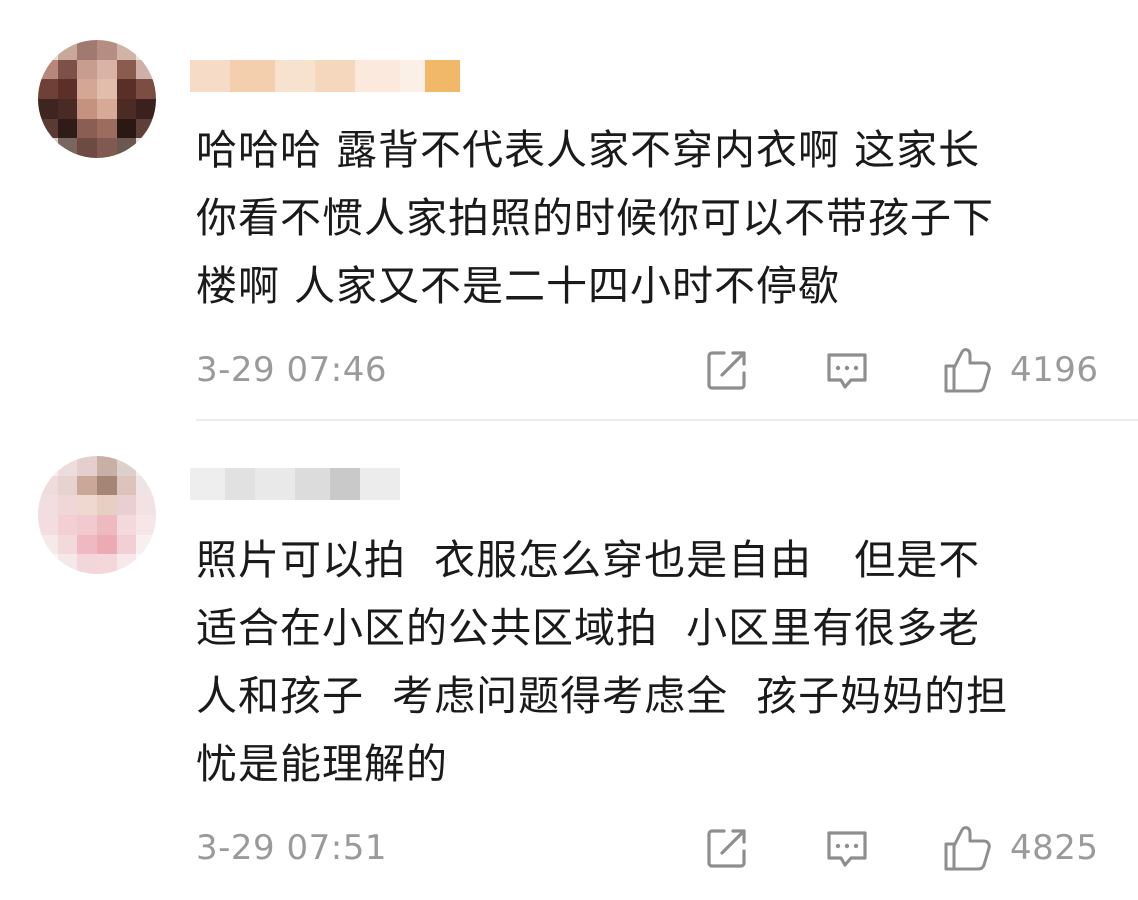 The height and width of the screenshot is (900, 1138). I want to click on like-button: 4825, so click(1020, 848).